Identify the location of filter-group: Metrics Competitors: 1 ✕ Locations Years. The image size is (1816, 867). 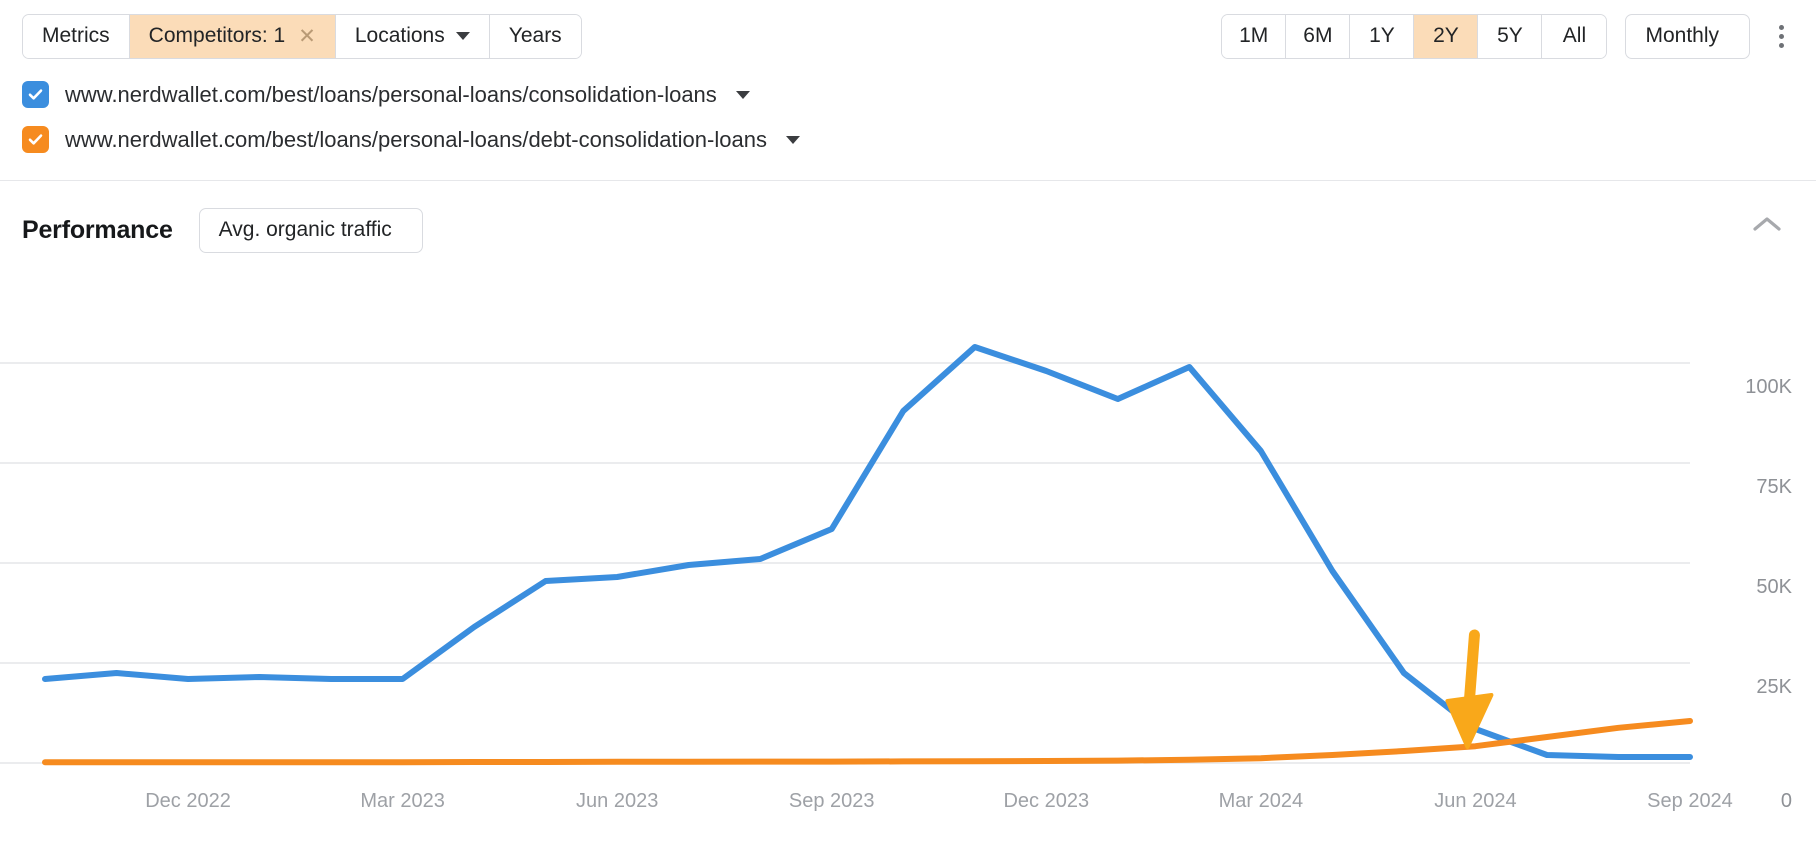
(302, 36).